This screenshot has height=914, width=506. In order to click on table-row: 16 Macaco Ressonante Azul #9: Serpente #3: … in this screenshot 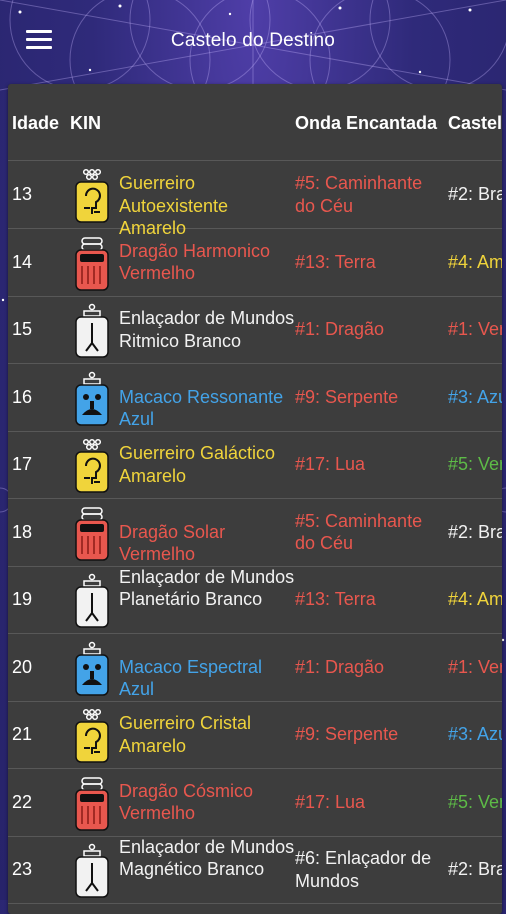, I will do `click(255, 398)`.